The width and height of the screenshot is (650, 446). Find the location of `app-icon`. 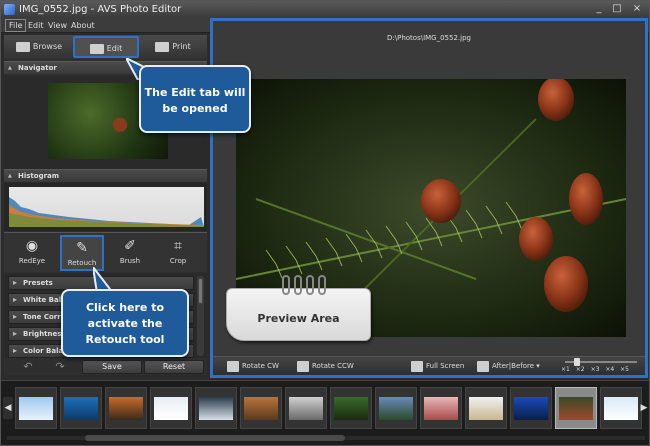

app-icon is located at coordinates (9, 9).